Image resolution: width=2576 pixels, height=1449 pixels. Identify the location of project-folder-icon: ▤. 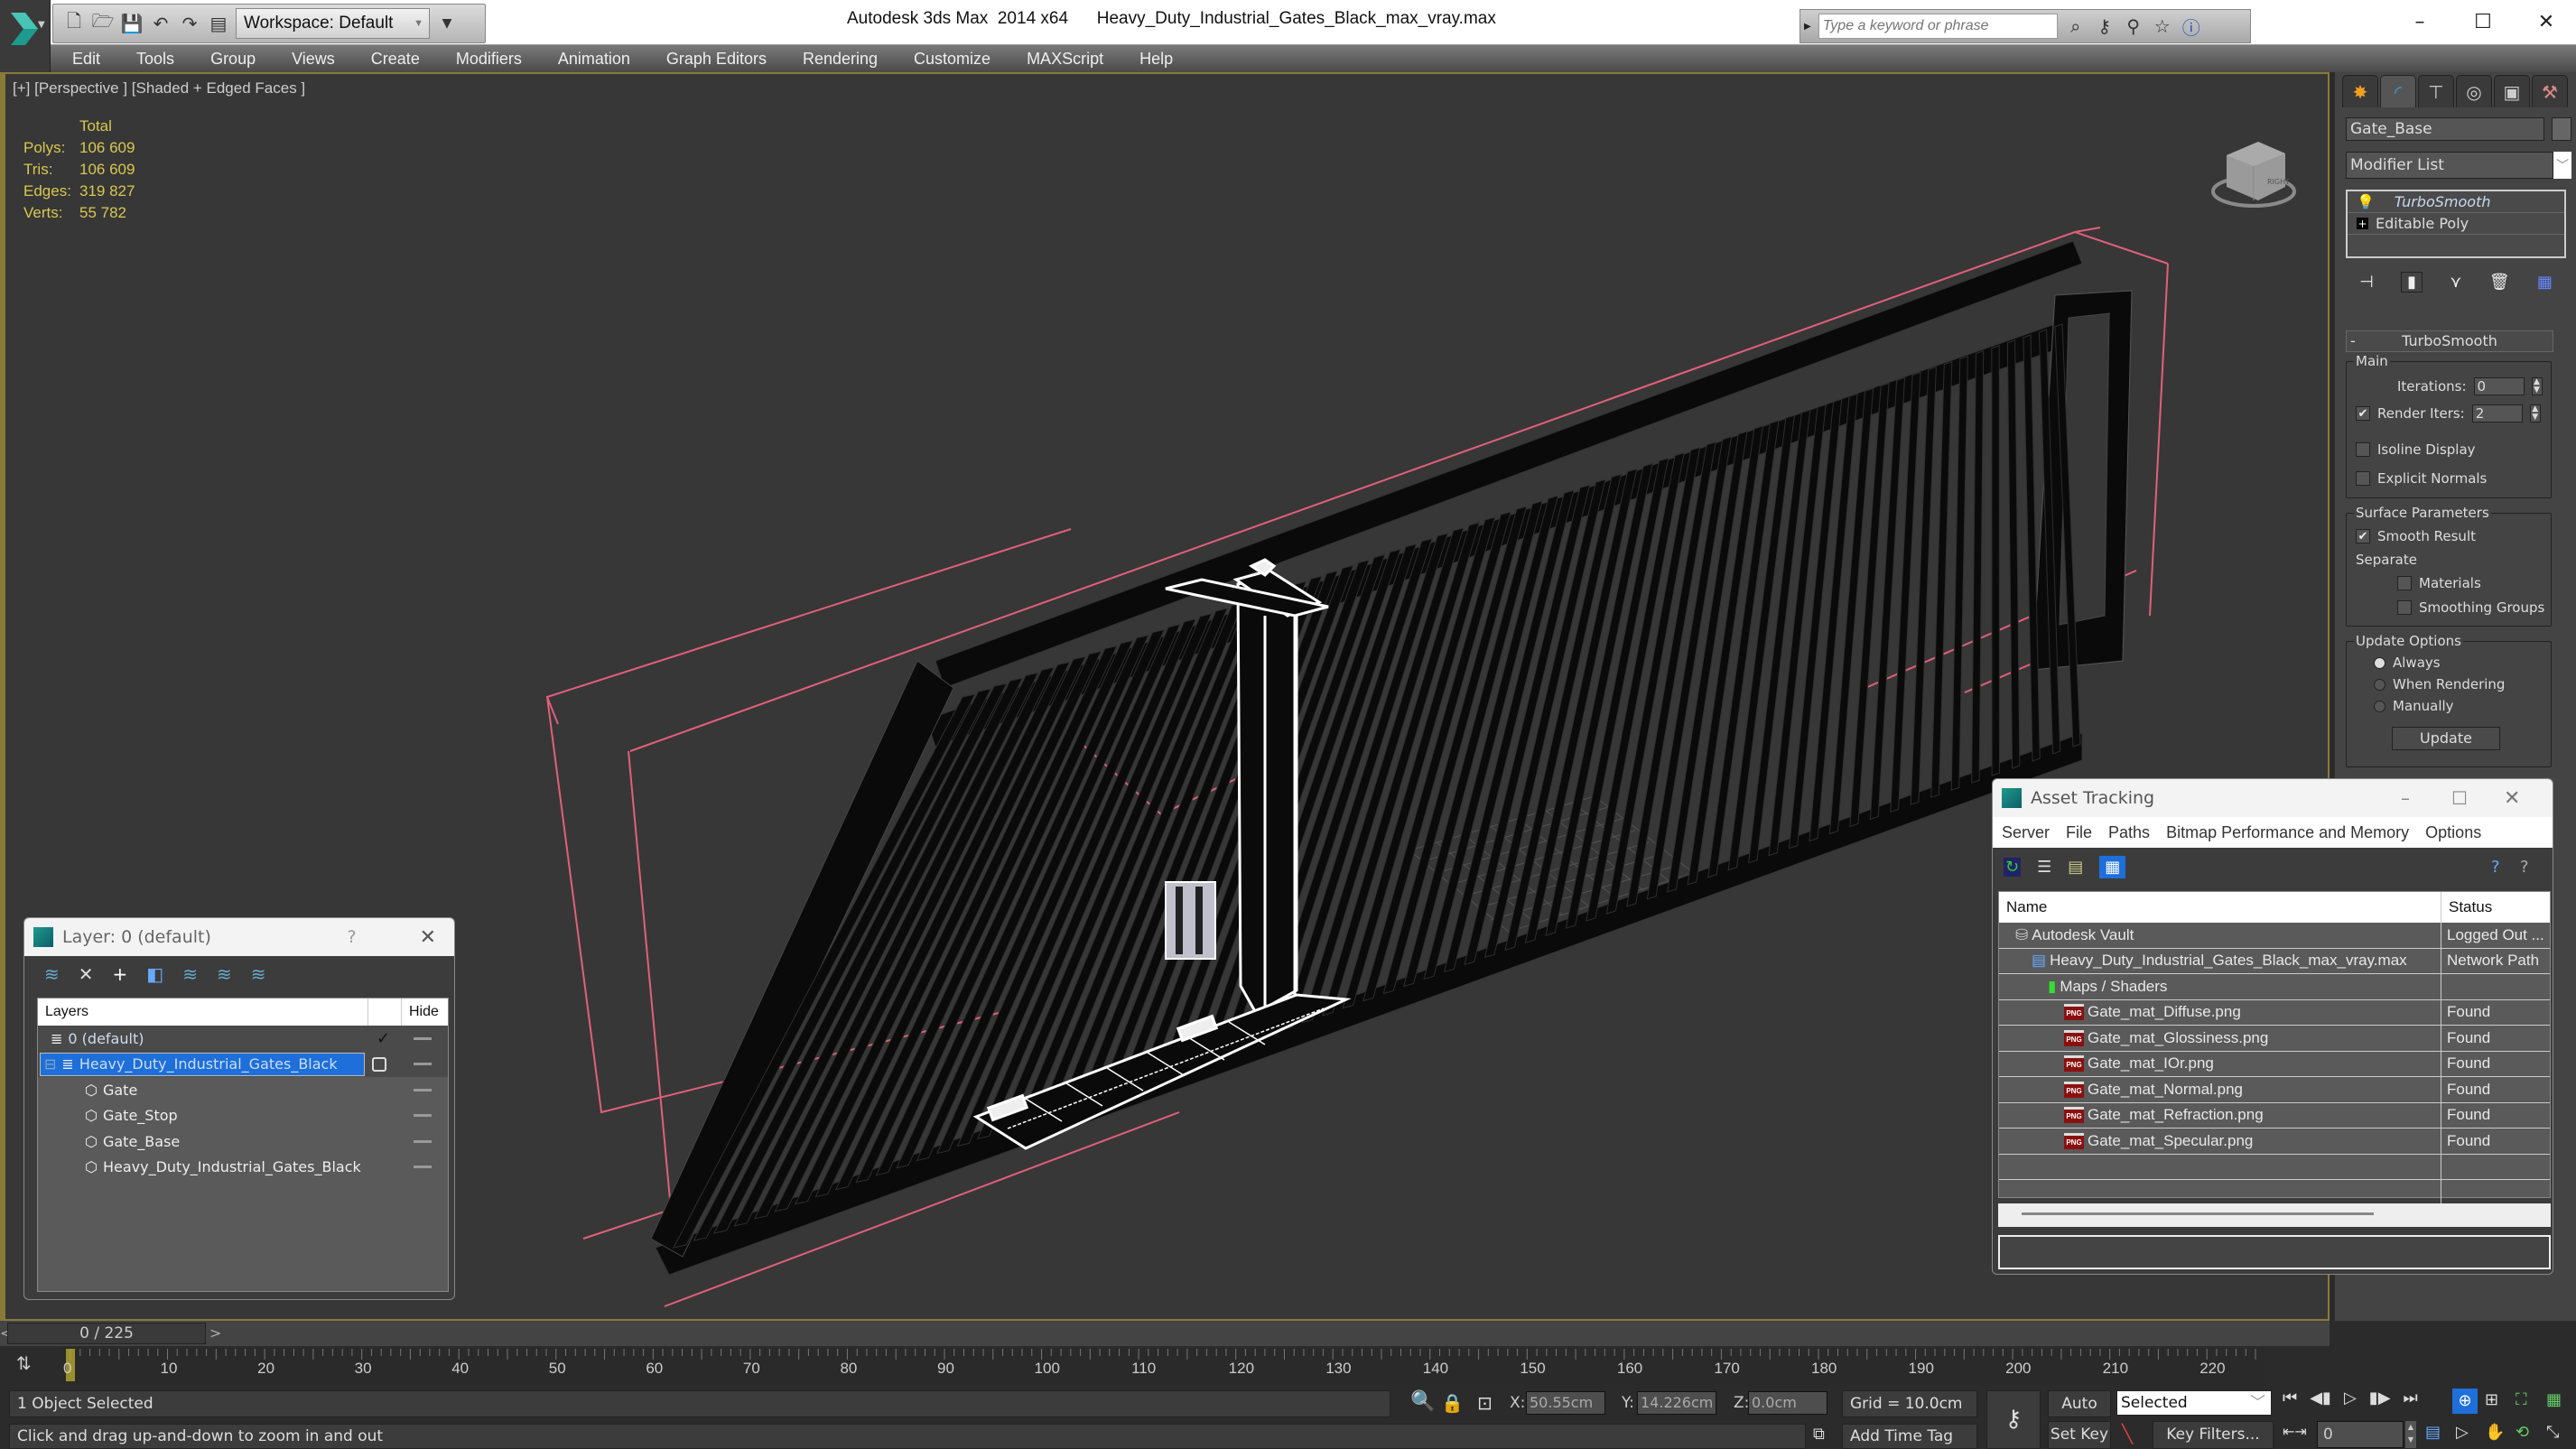
(218, 23).